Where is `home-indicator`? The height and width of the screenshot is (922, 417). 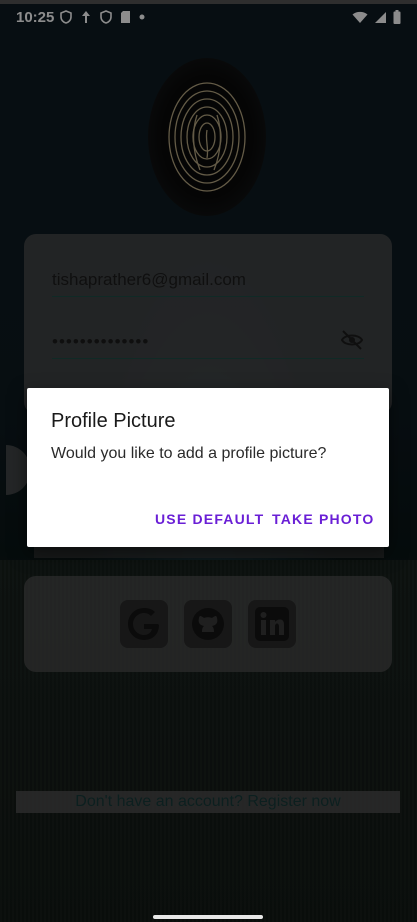 home-indicator is located at coordinates (208, 917).